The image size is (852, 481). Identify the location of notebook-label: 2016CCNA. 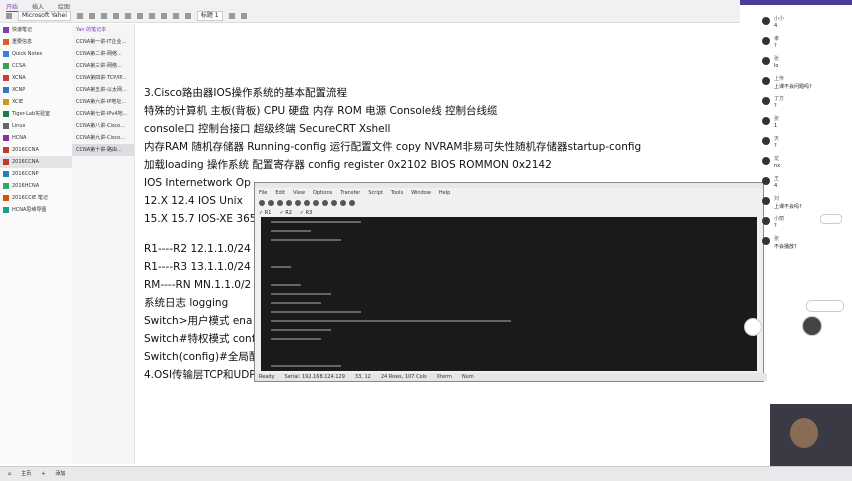
(25, 162).